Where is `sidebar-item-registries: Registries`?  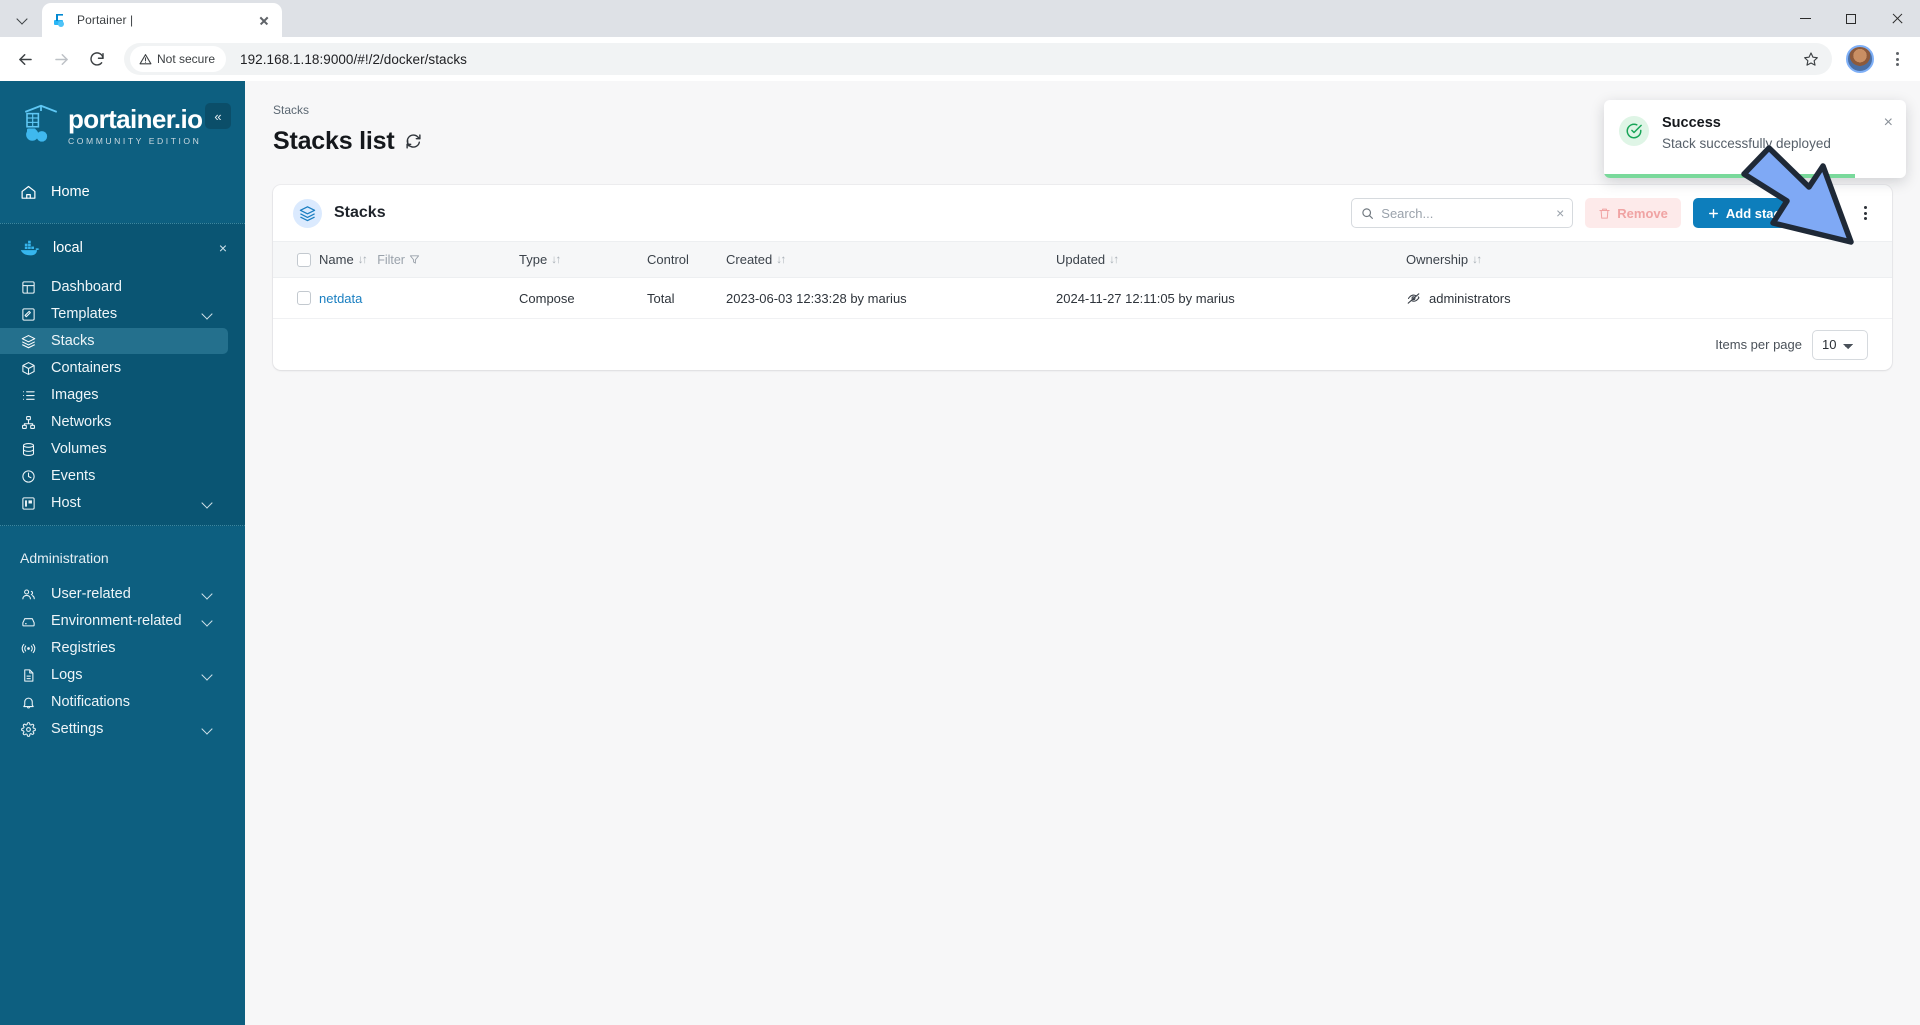
sidebar-item-registries: Registries is located at coordinates (114, 648).